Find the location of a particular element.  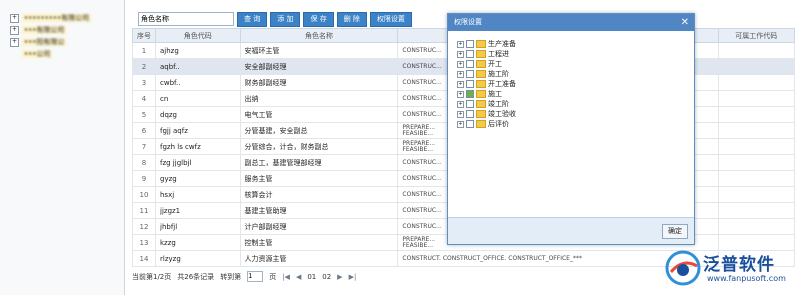

logo-text: 泛普软件 is located at coordinates (739, 265).